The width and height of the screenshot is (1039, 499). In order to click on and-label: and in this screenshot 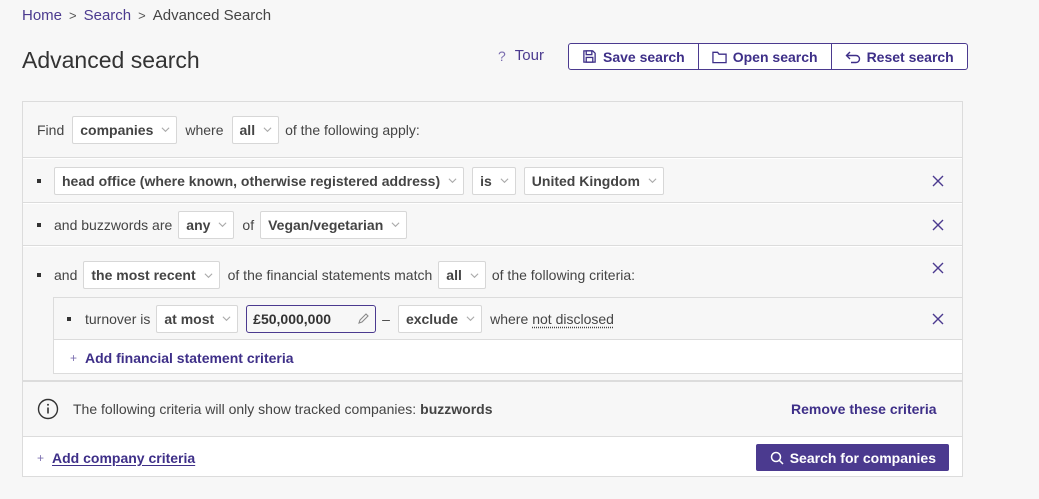, I will do `click(66, 275)`.